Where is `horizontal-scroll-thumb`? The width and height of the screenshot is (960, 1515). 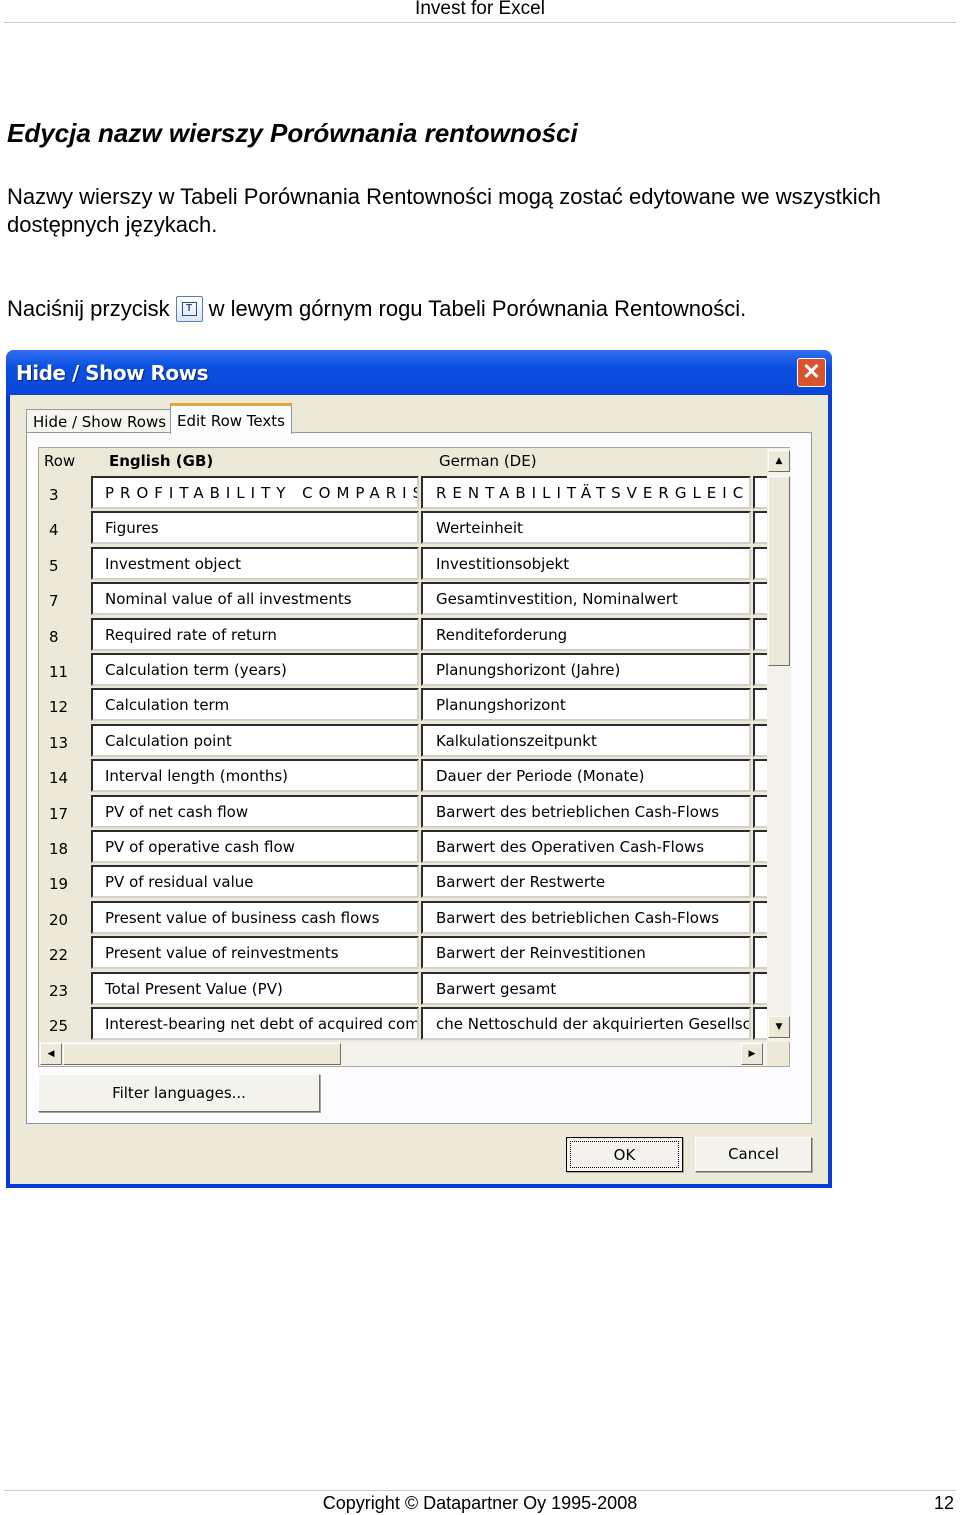
horizontal-scroll-thumb is located at coordinates (202, 1054).